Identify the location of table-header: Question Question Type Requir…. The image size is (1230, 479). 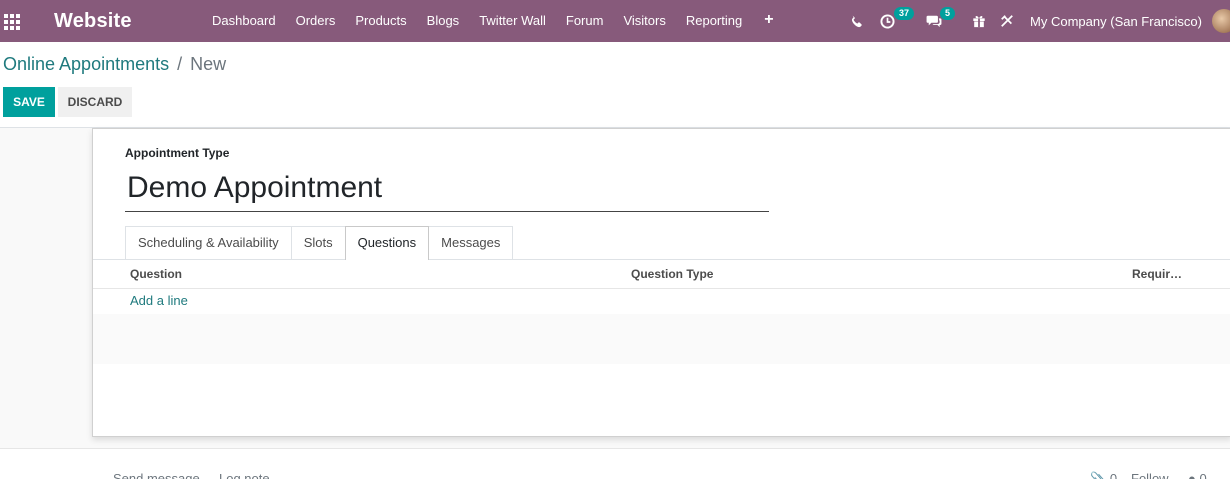
(661, 274).